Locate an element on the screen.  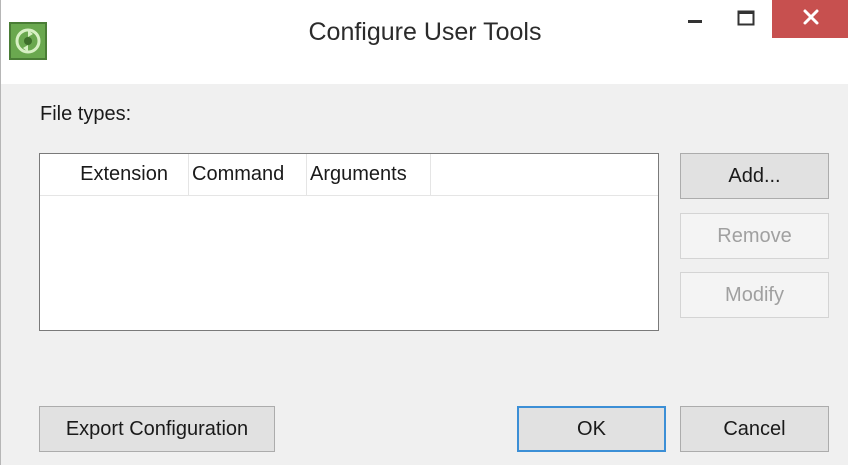
export-configuration-button: Export Configuration is located at coordinates (157, 429).